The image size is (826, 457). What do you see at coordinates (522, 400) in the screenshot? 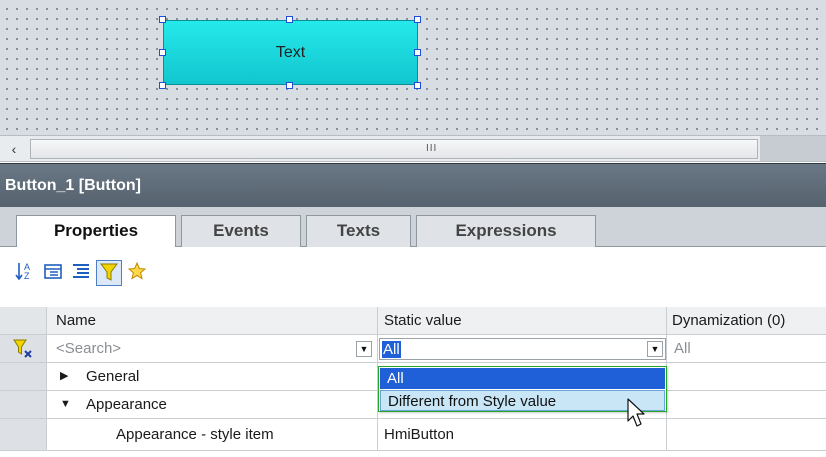
I see `dropdown-option-different-from-style: Different from Style value` at bounding box center [522, 400].